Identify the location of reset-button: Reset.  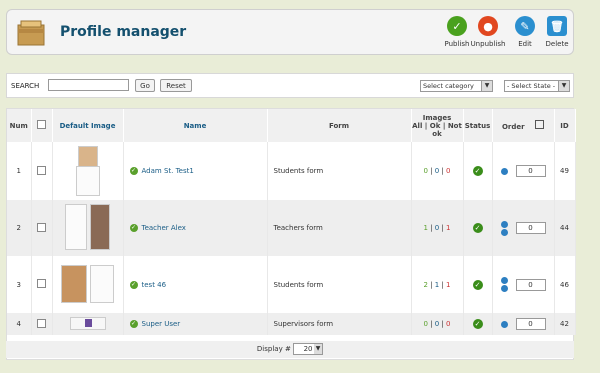
(176, 85).